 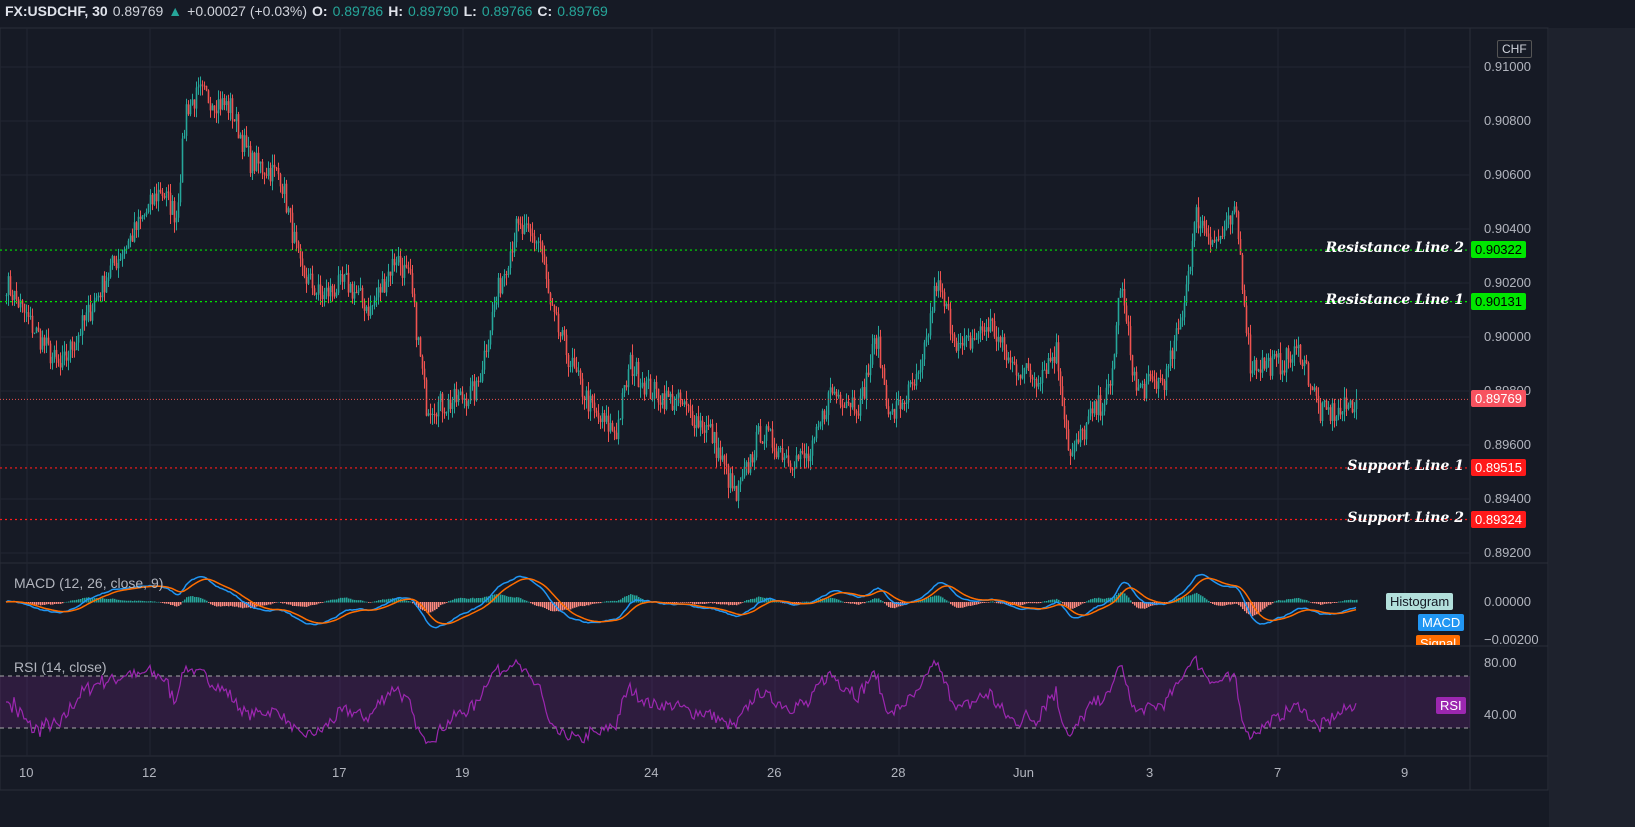 I want to click on price-change: +0.00027 (+0.03%), so click(x=247, y=11).